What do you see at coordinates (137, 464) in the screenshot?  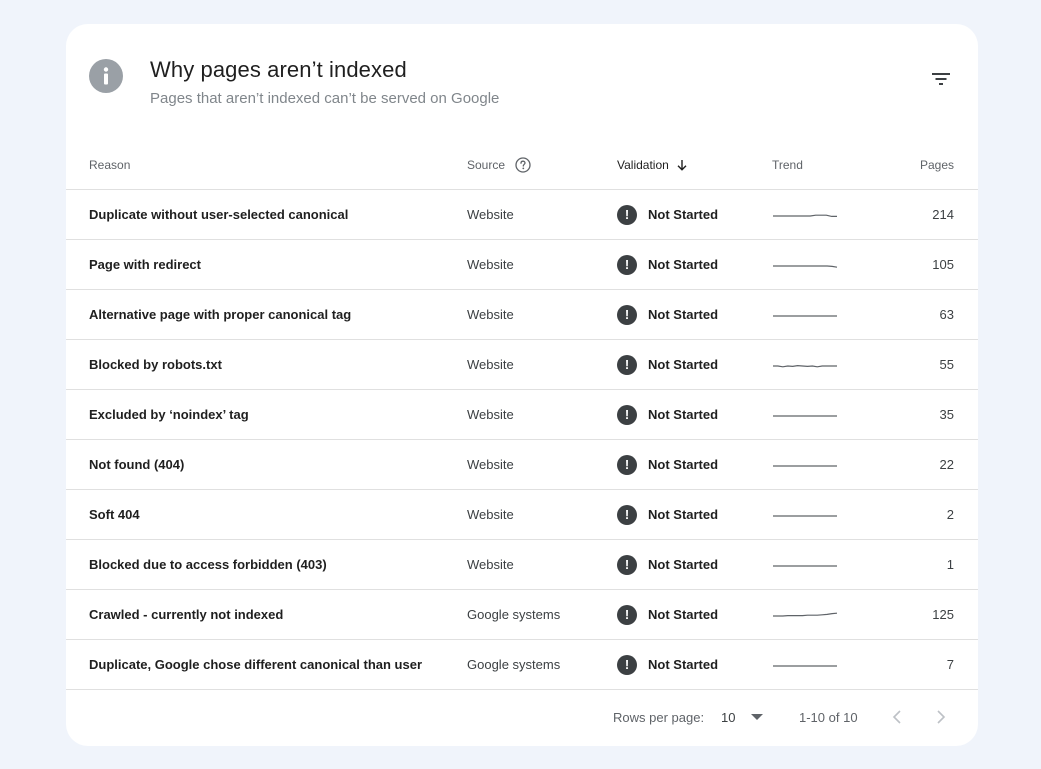 I see `row-reason: Not found (404)` at bounding box center [137, 464].